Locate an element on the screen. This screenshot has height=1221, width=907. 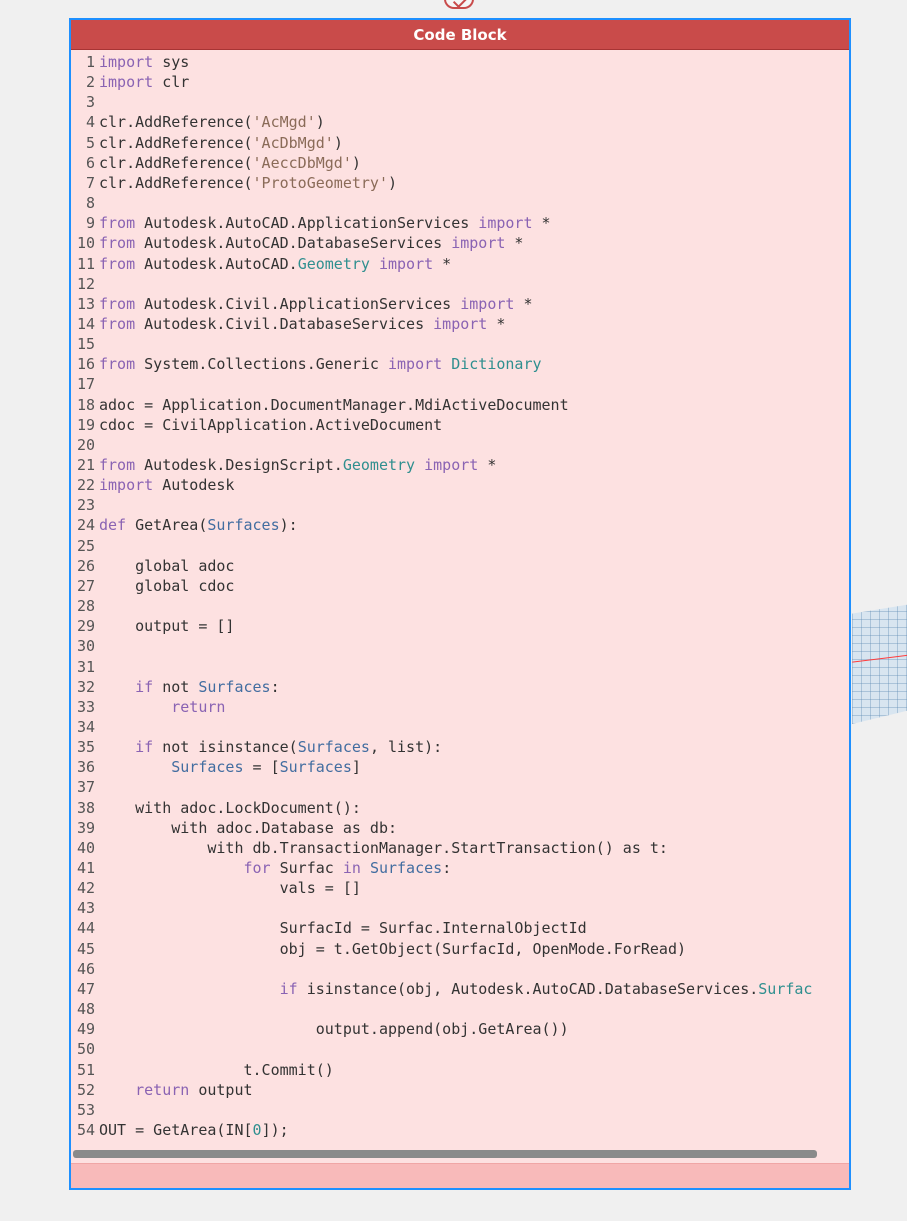
code-line: 50 is located at coordinates (460, 1049).